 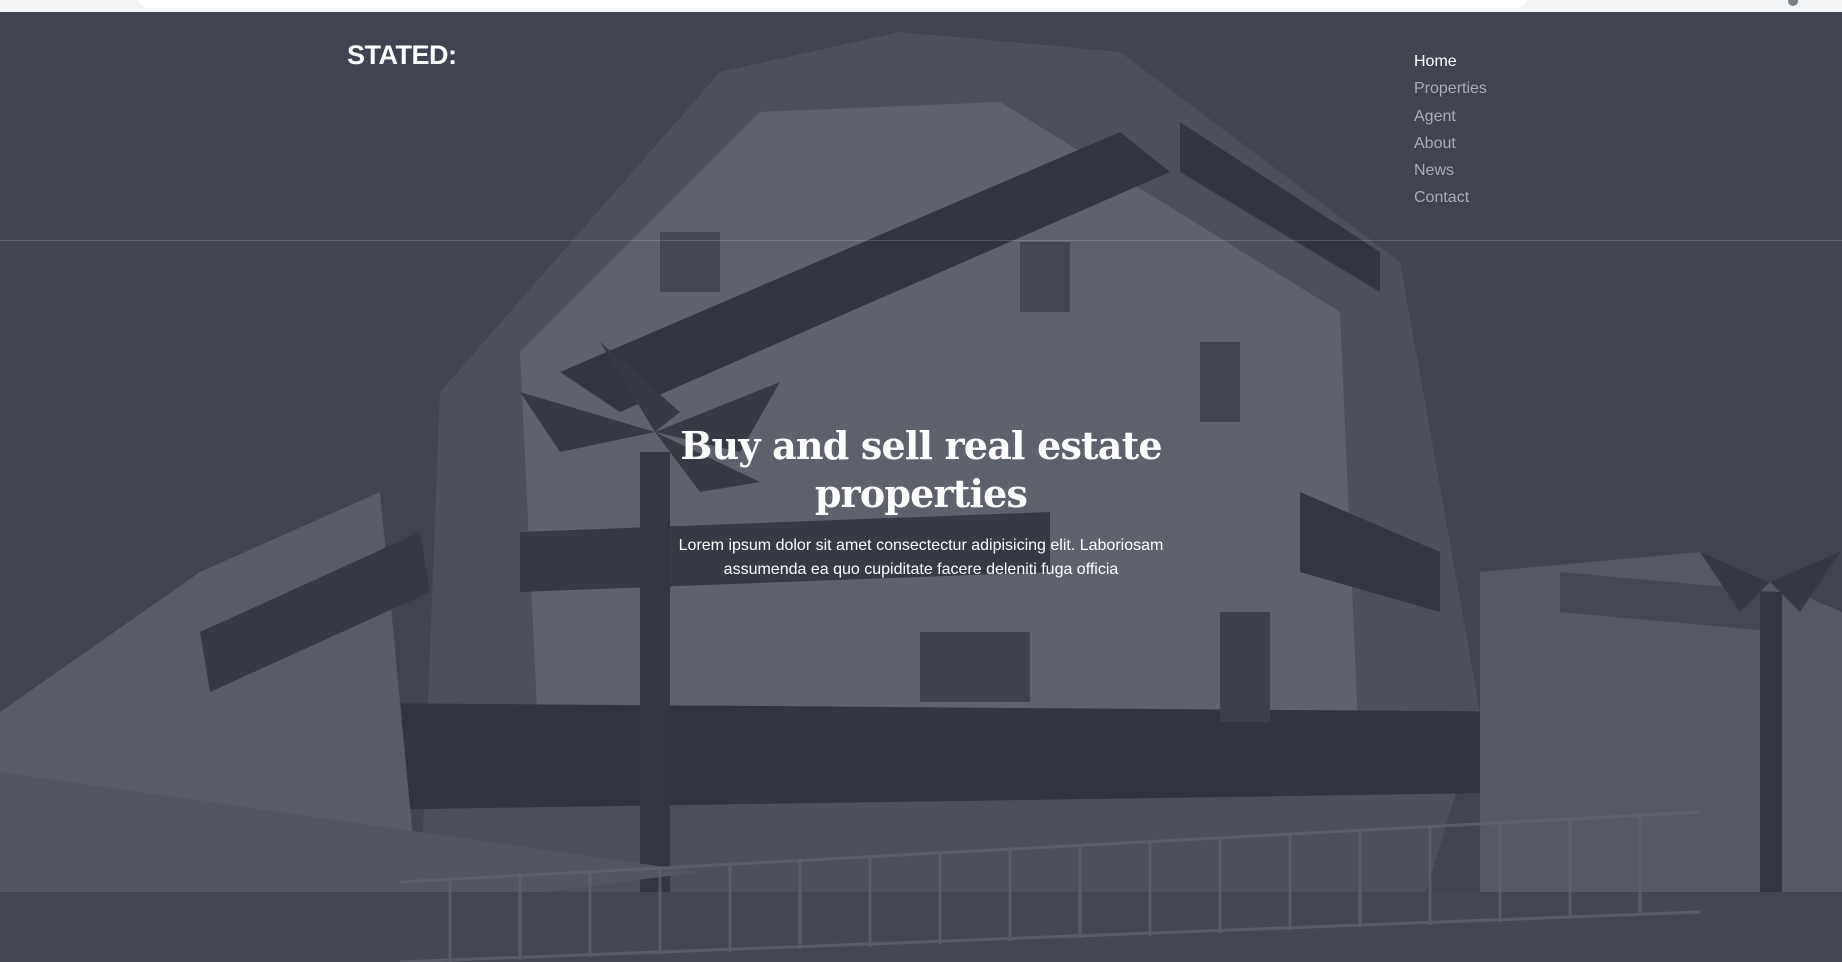 I want to click on header-divider, so click(x=921, y=240).